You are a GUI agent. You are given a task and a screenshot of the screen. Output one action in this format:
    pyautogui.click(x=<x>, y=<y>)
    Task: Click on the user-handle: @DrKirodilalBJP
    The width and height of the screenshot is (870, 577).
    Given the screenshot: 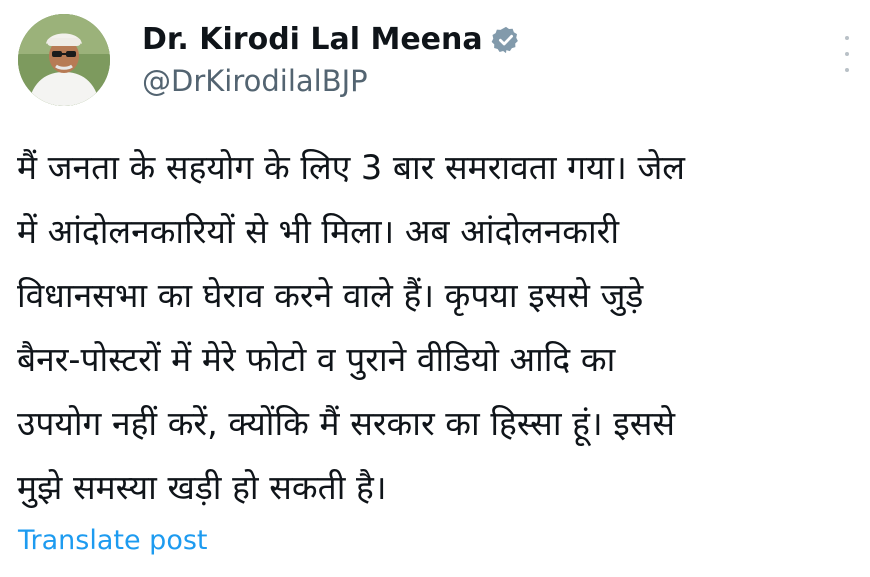 What is the action you would take?
    pyautogui.click(x=255, y=81)
    